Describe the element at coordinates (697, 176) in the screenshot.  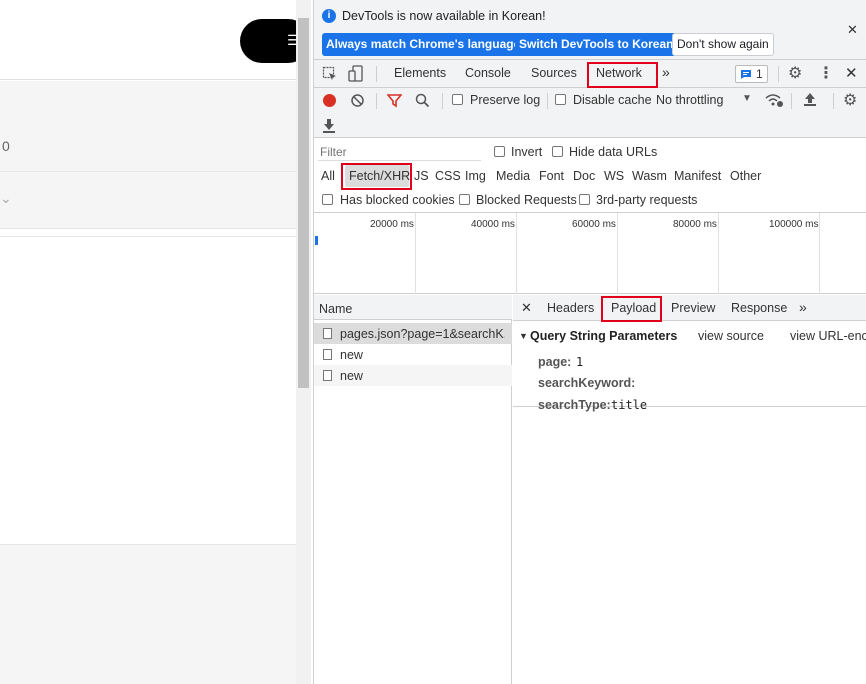
I see `filter-type-manifest: Manifest` at that location.